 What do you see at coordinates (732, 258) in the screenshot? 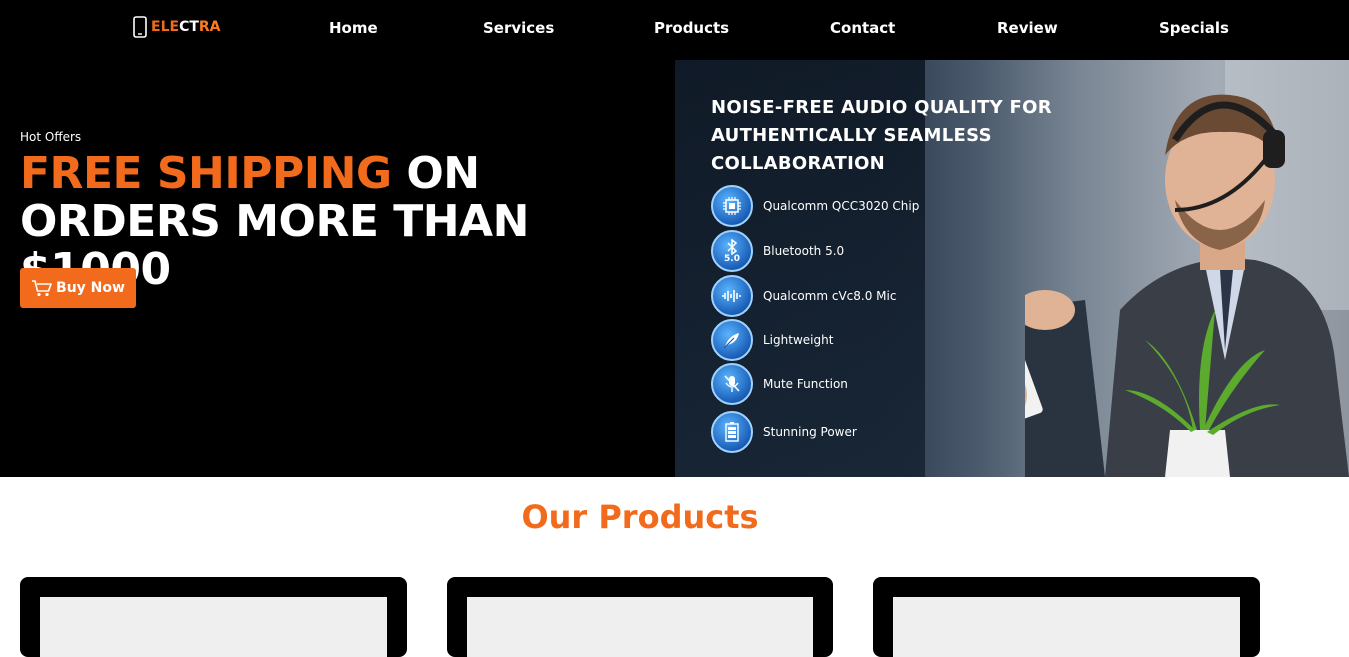
I see `bluetooth-version-badge: 5.0` at bounding box center [732, 258].